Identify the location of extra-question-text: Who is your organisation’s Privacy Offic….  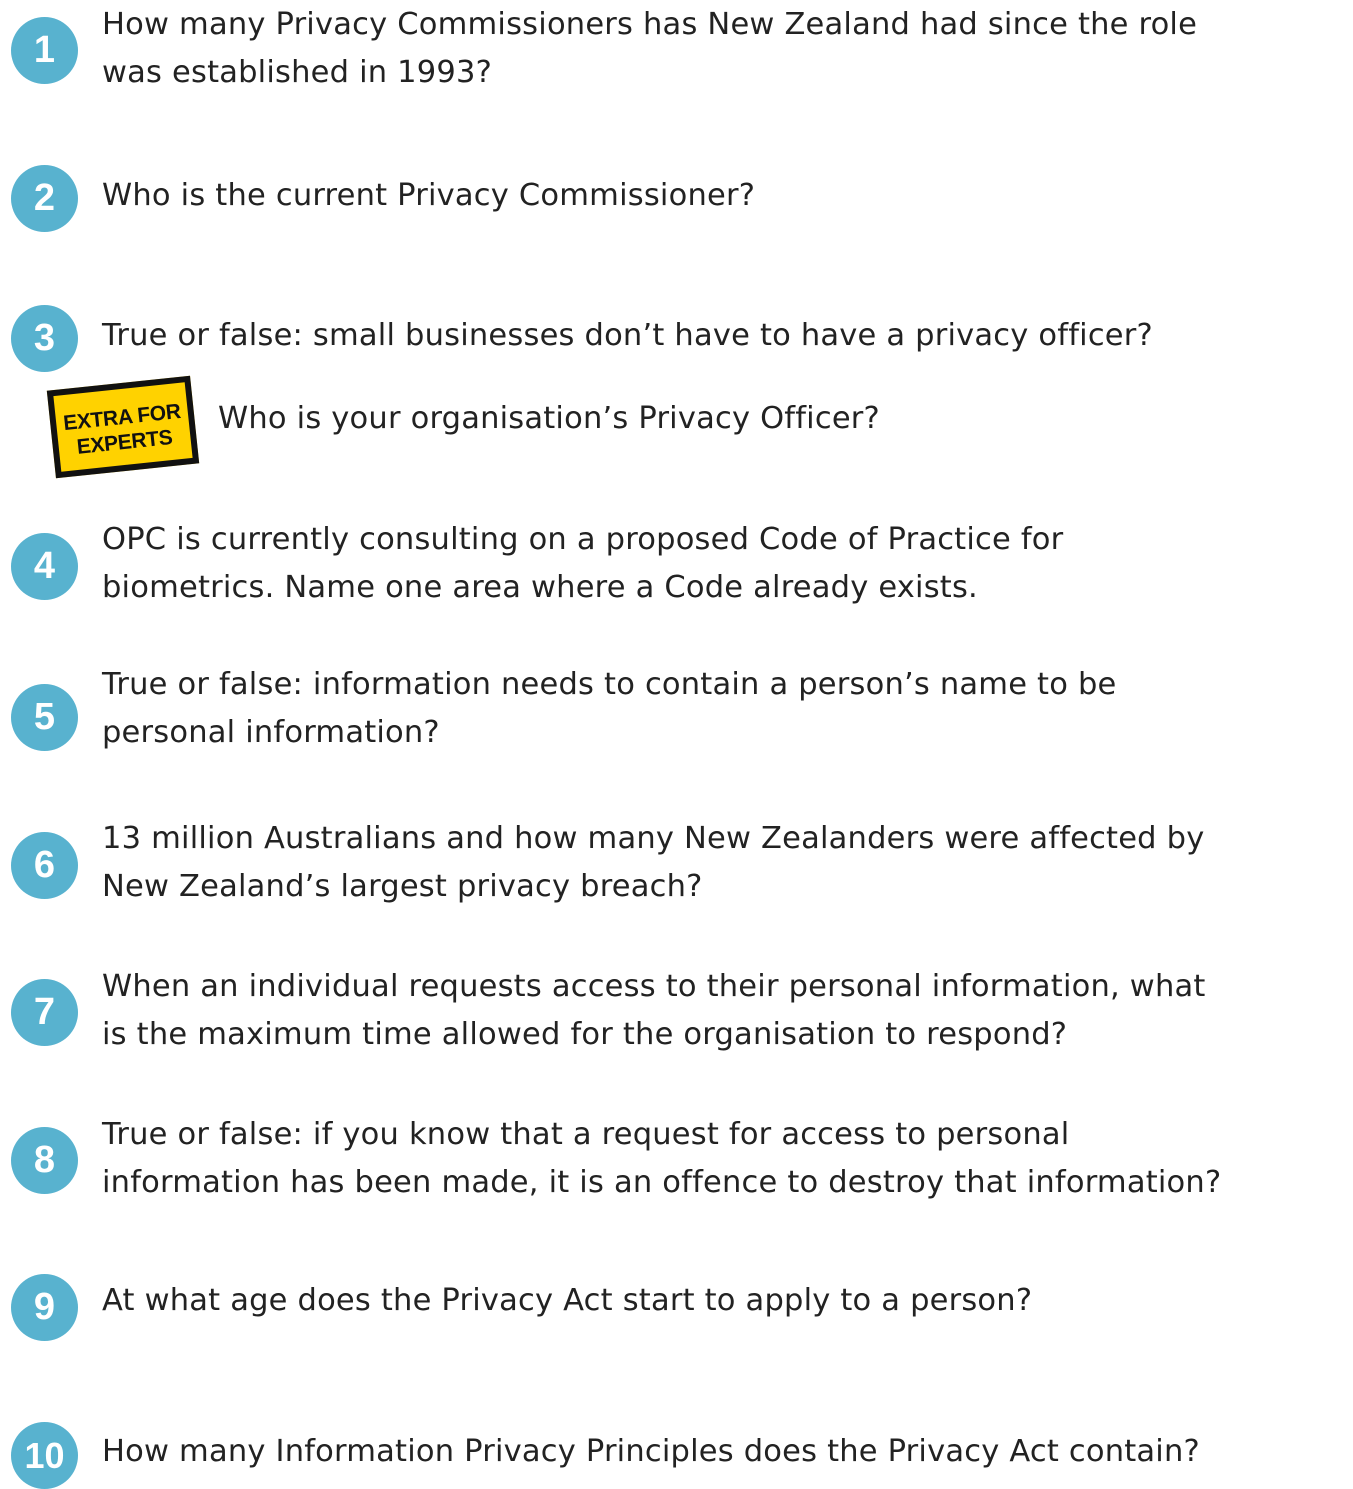
(549, 418).